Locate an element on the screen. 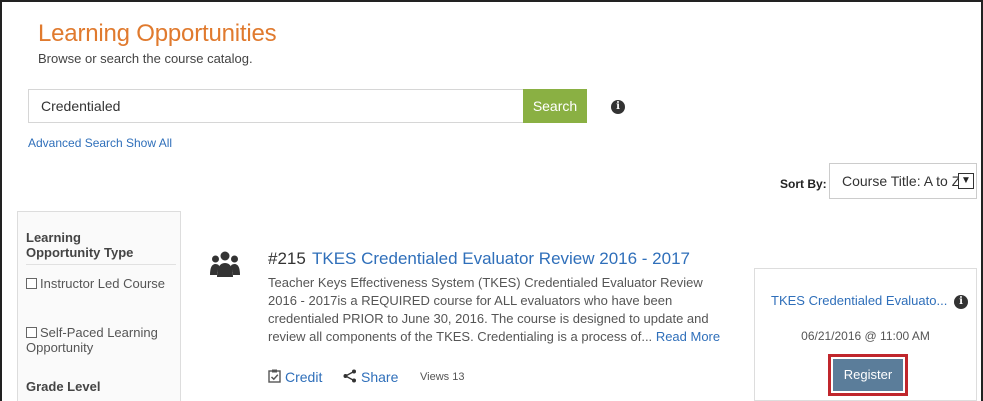 The image size is (983, 401). session-datetime: 06/21/2016 @ 11:00 AM is located at coordinates (865, 336).